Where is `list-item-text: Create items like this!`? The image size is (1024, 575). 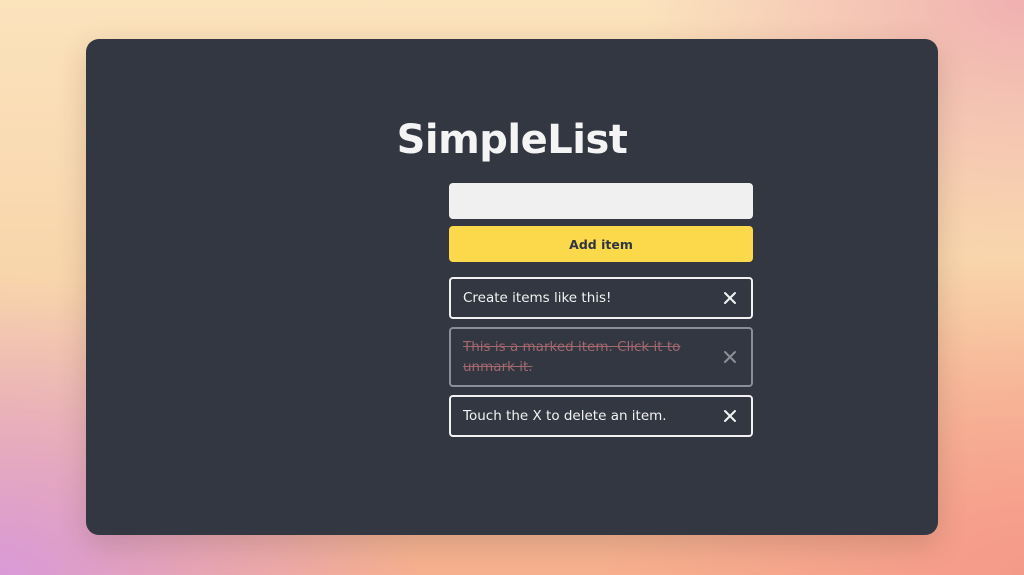
list-item-text: Create items like this! is located at coordinates (537, 298).